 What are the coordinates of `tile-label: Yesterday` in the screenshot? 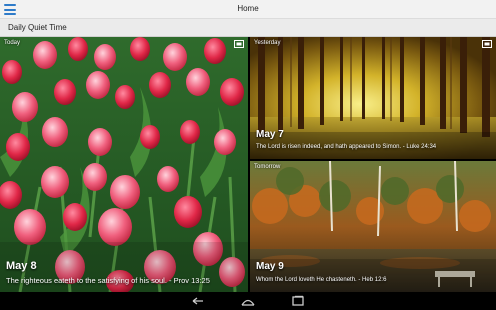 It's located at (267, 43).